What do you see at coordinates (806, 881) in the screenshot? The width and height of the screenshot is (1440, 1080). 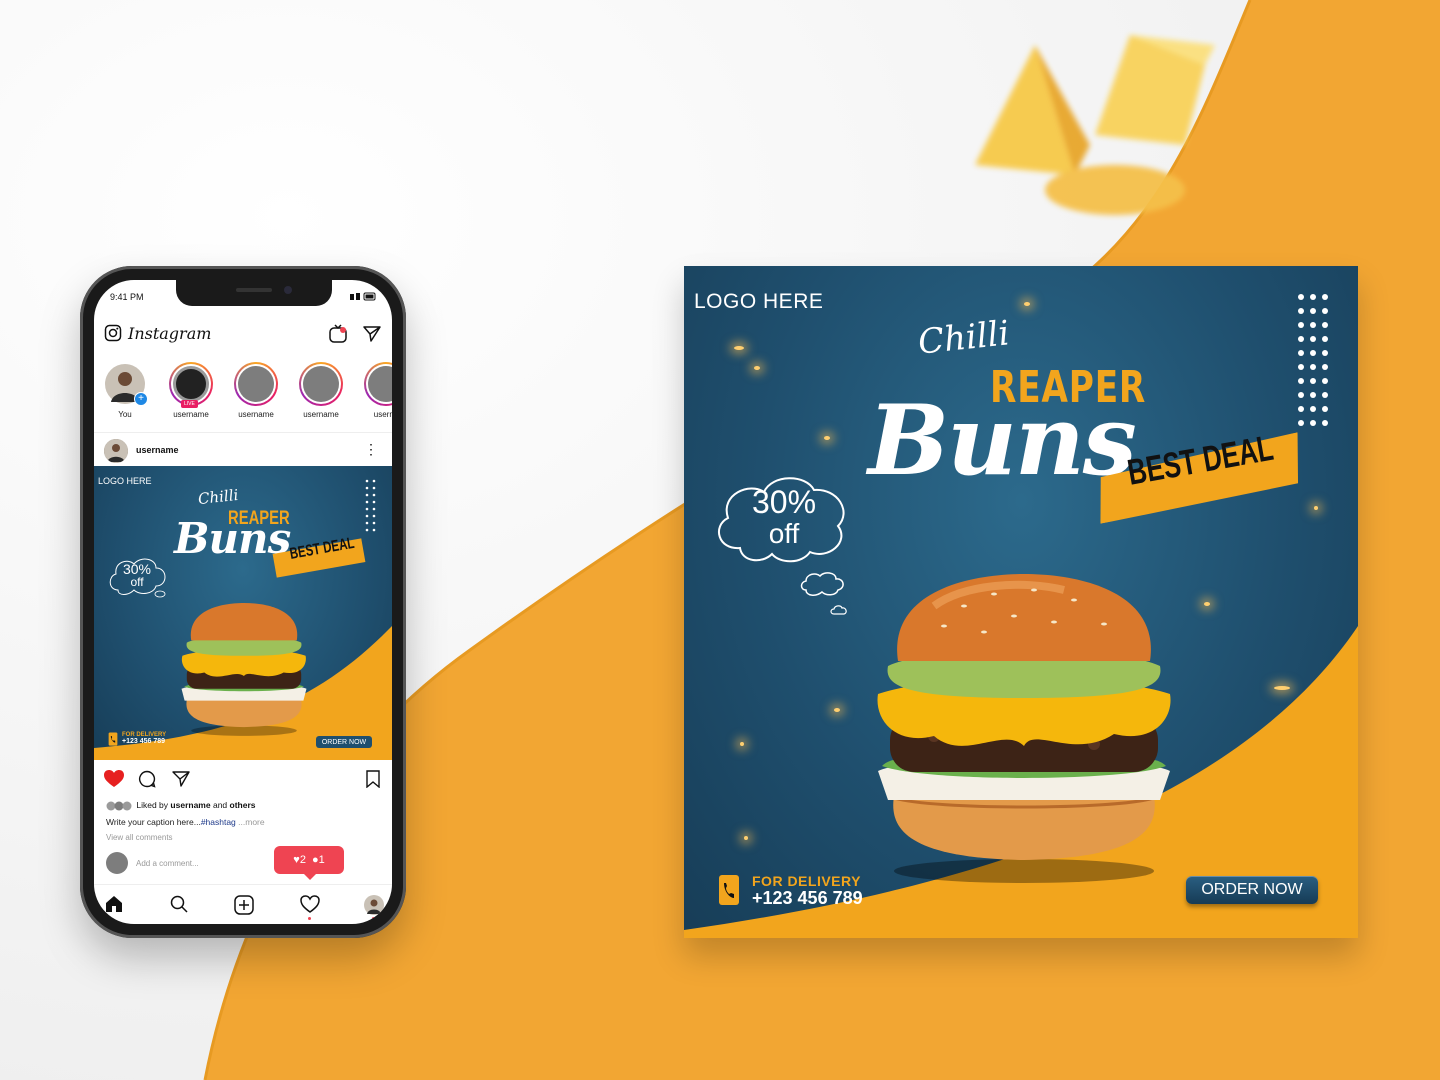 I see `delivery-label: FOR DELIVERY` at bounding box center [806, 881].